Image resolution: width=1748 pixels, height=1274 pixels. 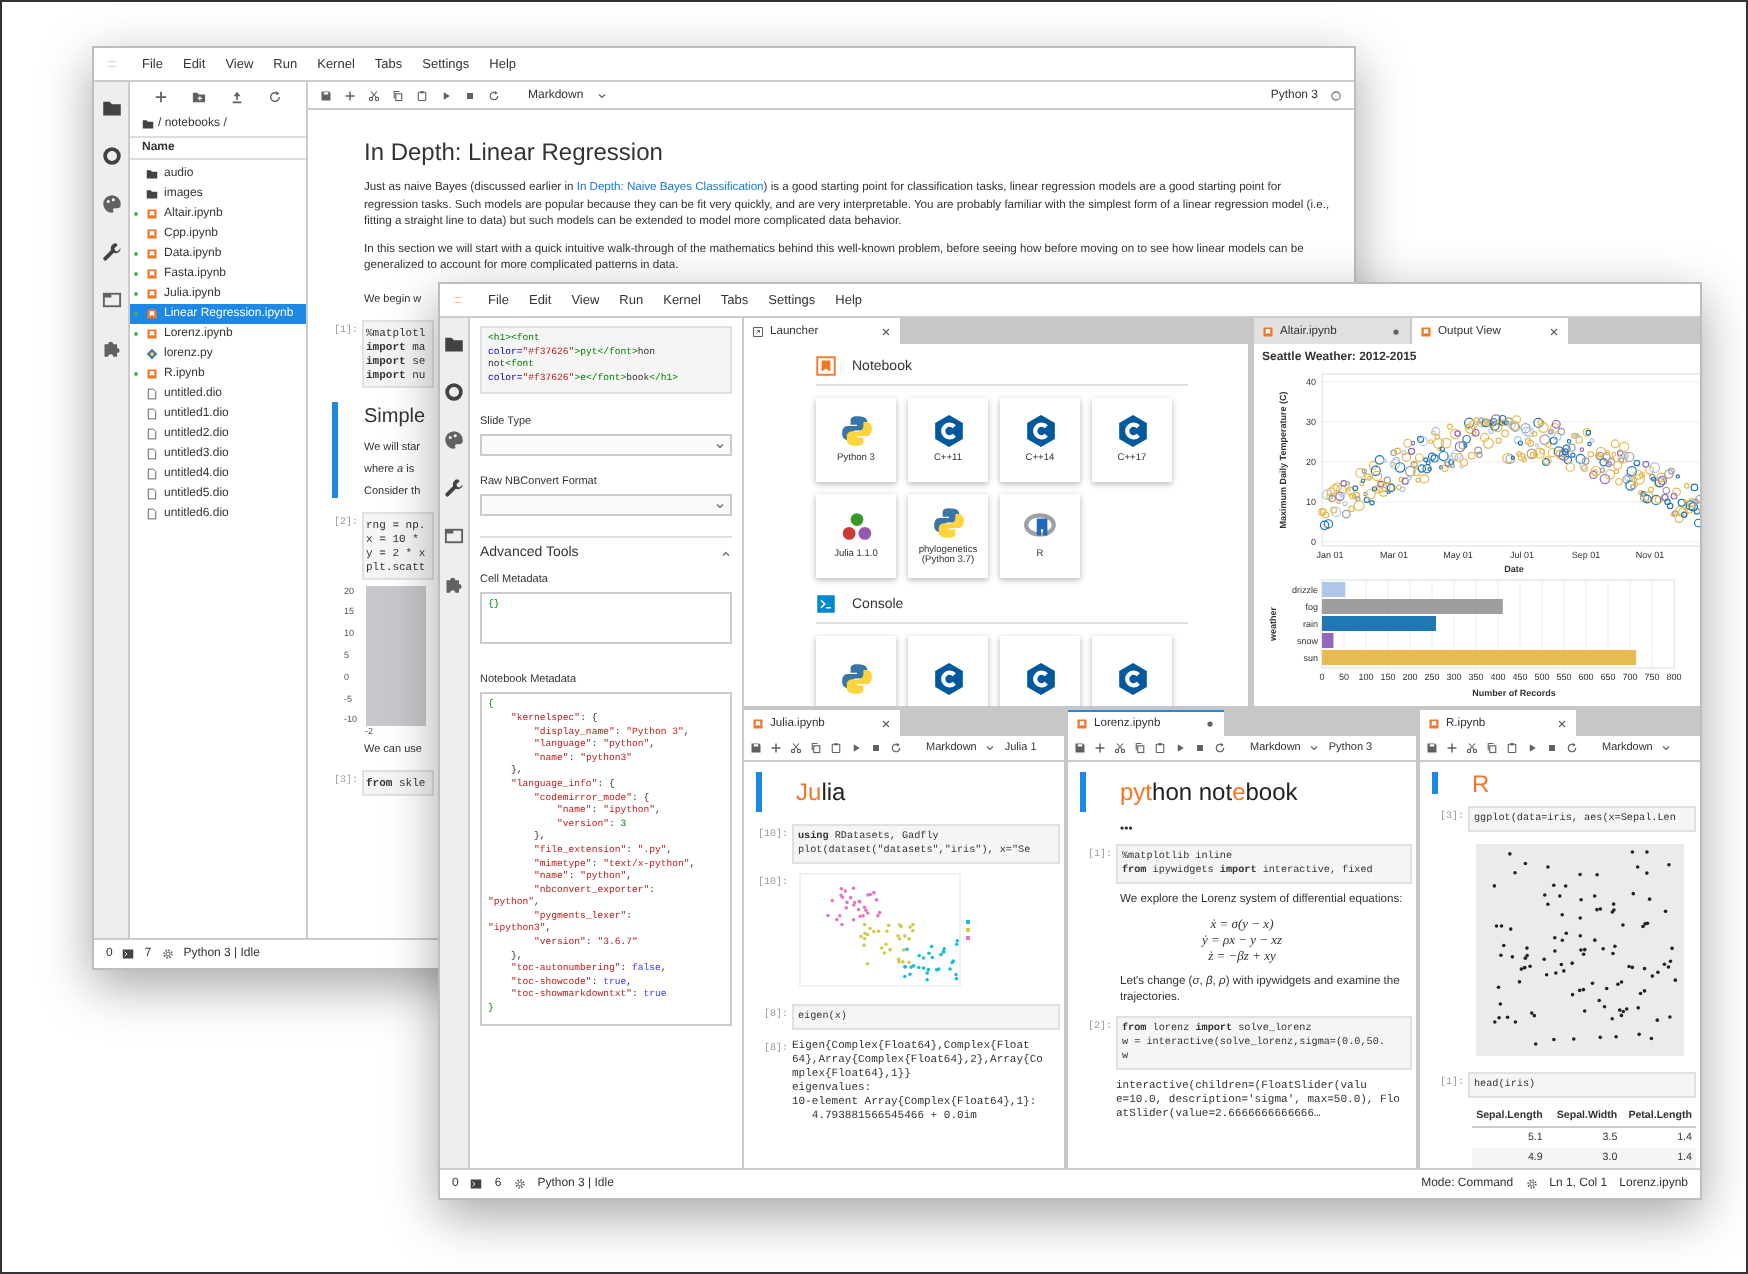 What do you see at coordinates (152, 354) in the screenshot?
I see `python-file-icon` at bounding box center [152, 354].